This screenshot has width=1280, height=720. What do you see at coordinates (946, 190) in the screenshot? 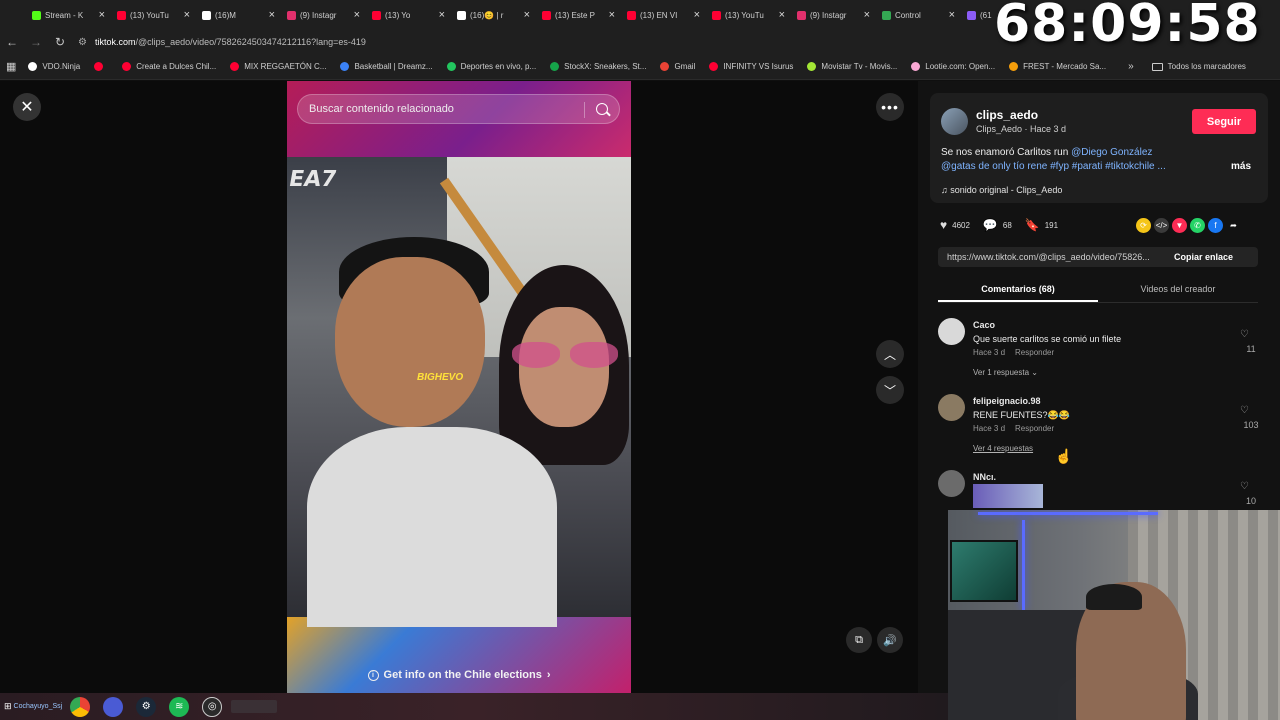
I see `music-note-icon: ♫` at bounding box center [946, 190].